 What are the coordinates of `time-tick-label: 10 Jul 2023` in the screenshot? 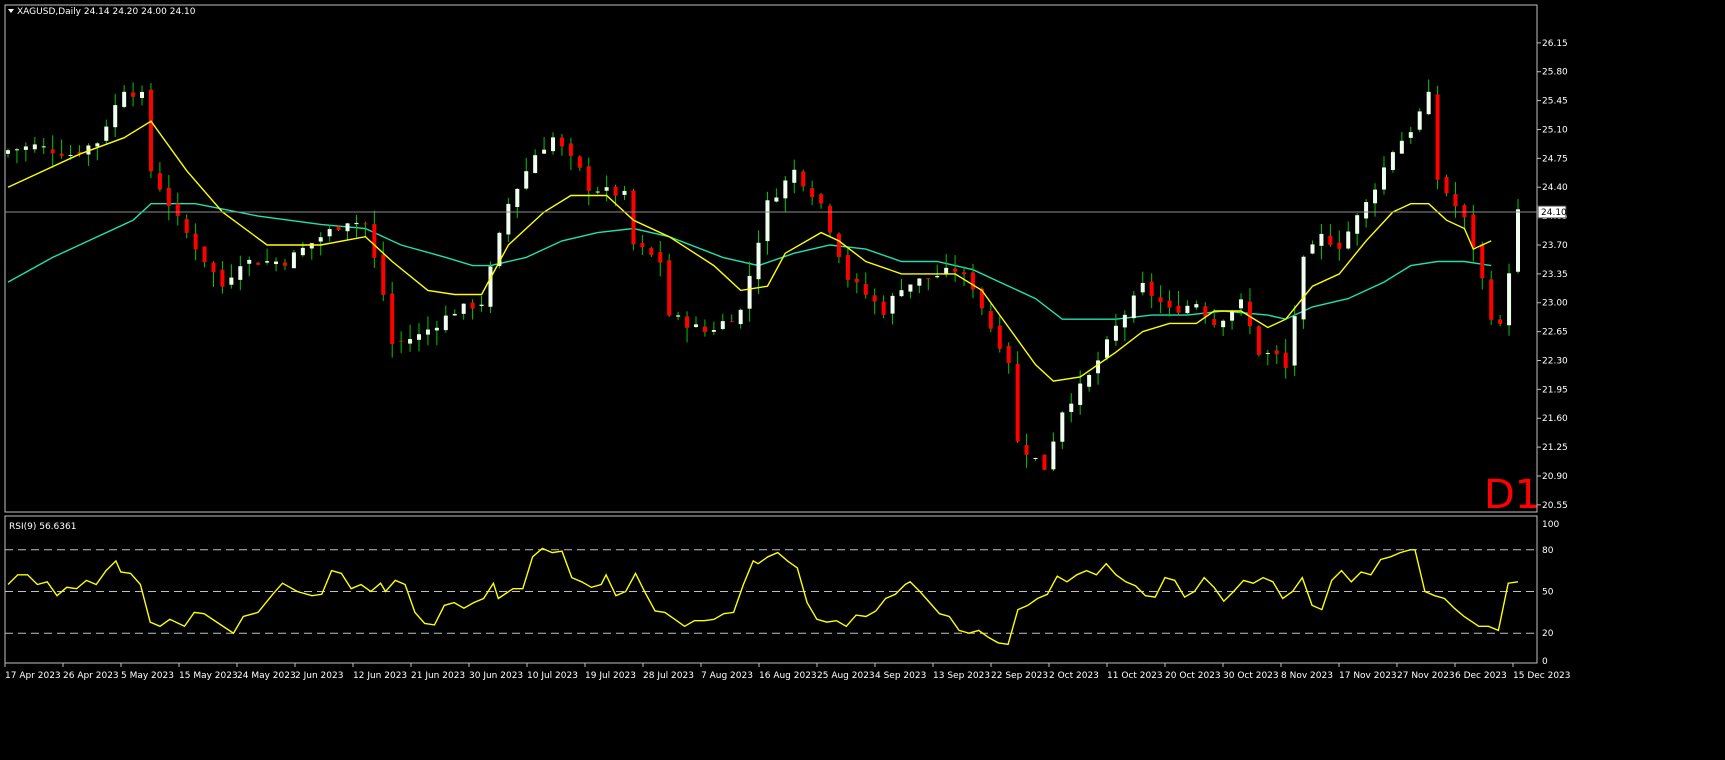 It's located at (552, 676).